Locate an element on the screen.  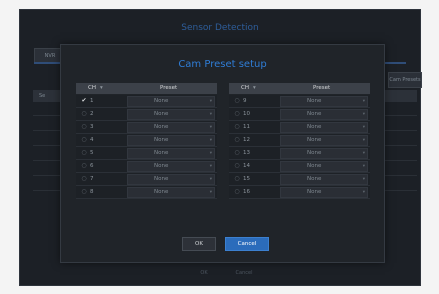
channel-number: 16 is located at coordinates (246, 192).